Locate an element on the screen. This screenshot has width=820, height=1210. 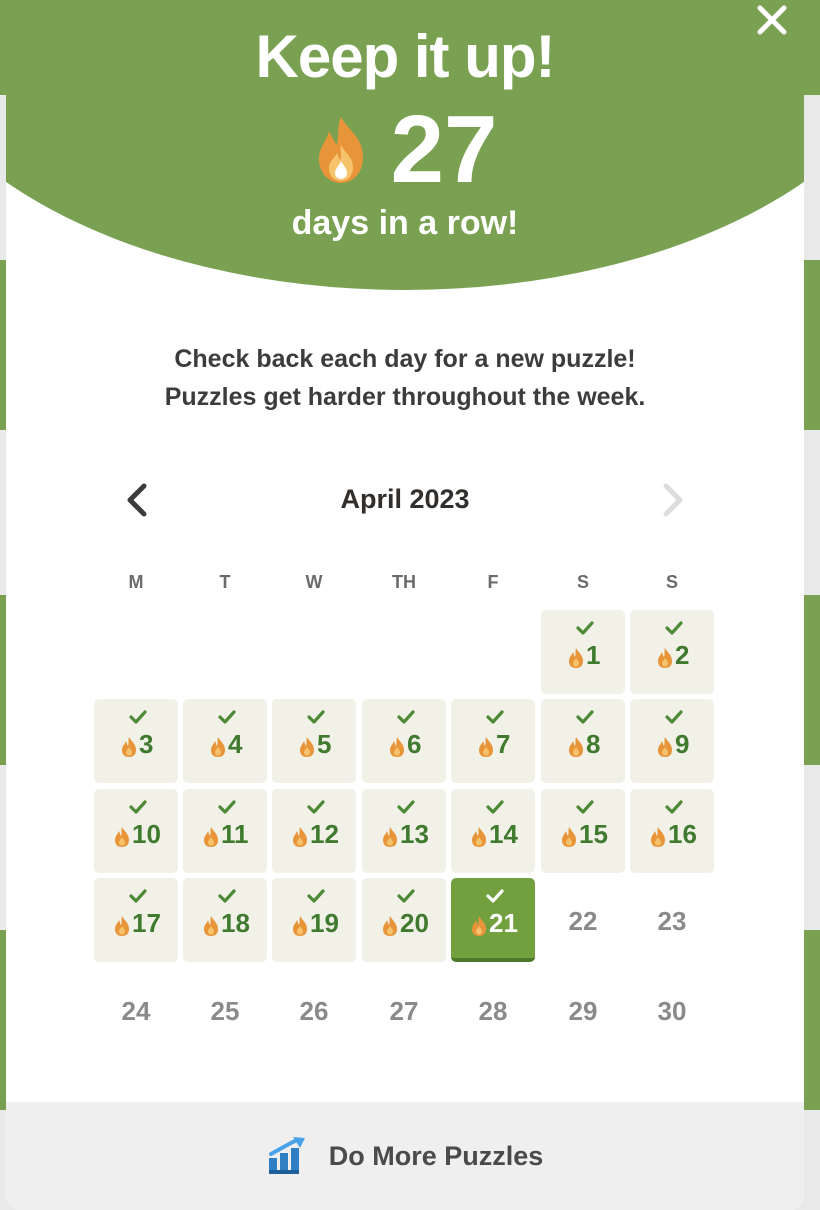
day-number: 12 is located at coordinates (324, 834).